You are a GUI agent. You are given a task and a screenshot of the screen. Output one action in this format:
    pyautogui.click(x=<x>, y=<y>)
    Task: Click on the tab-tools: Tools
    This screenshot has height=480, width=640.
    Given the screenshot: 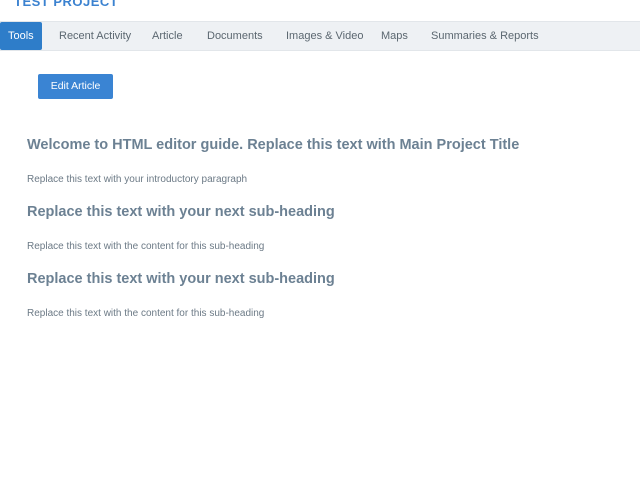 What is the action you would take?
    pyautogui.click(x=21, y=36)
    